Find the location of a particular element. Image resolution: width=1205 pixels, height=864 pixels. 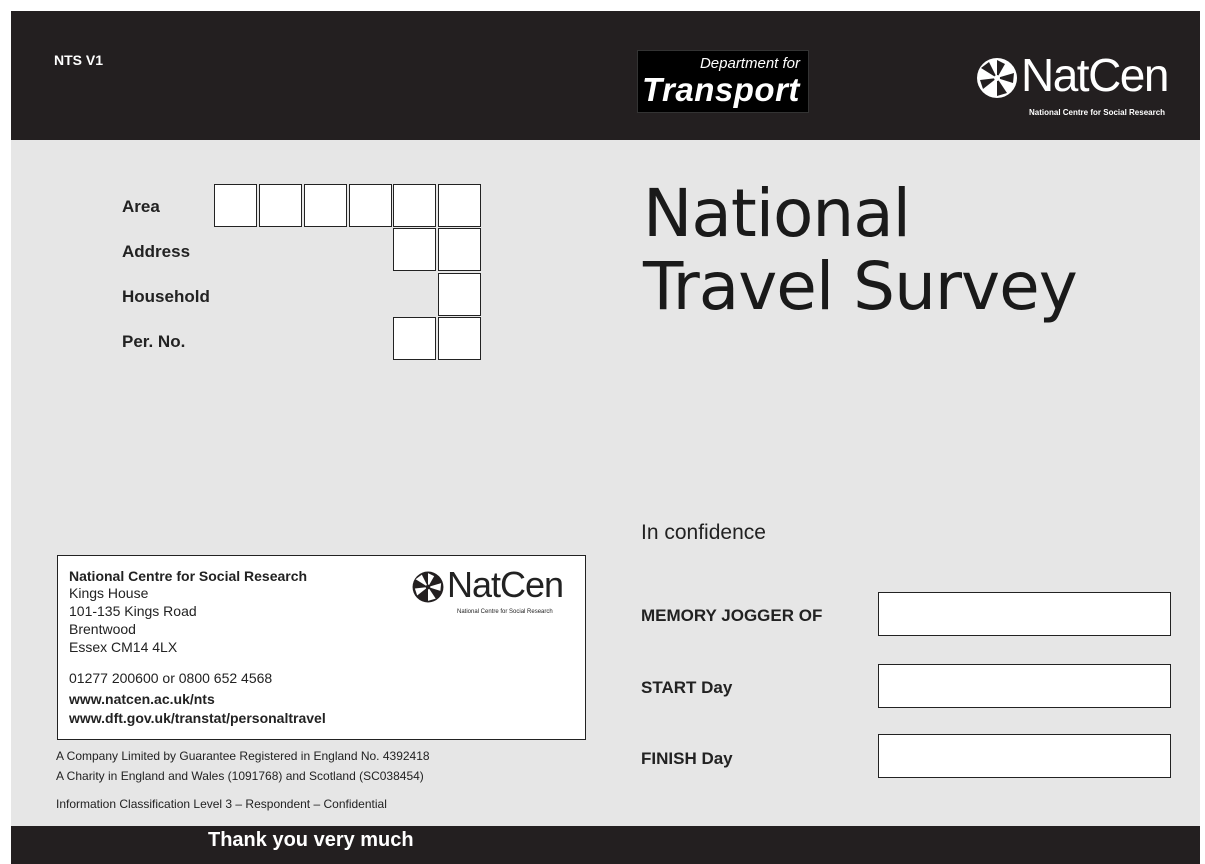

natcen-subtitle: National Centre for Social Research is located at coordinates (1097, 112).